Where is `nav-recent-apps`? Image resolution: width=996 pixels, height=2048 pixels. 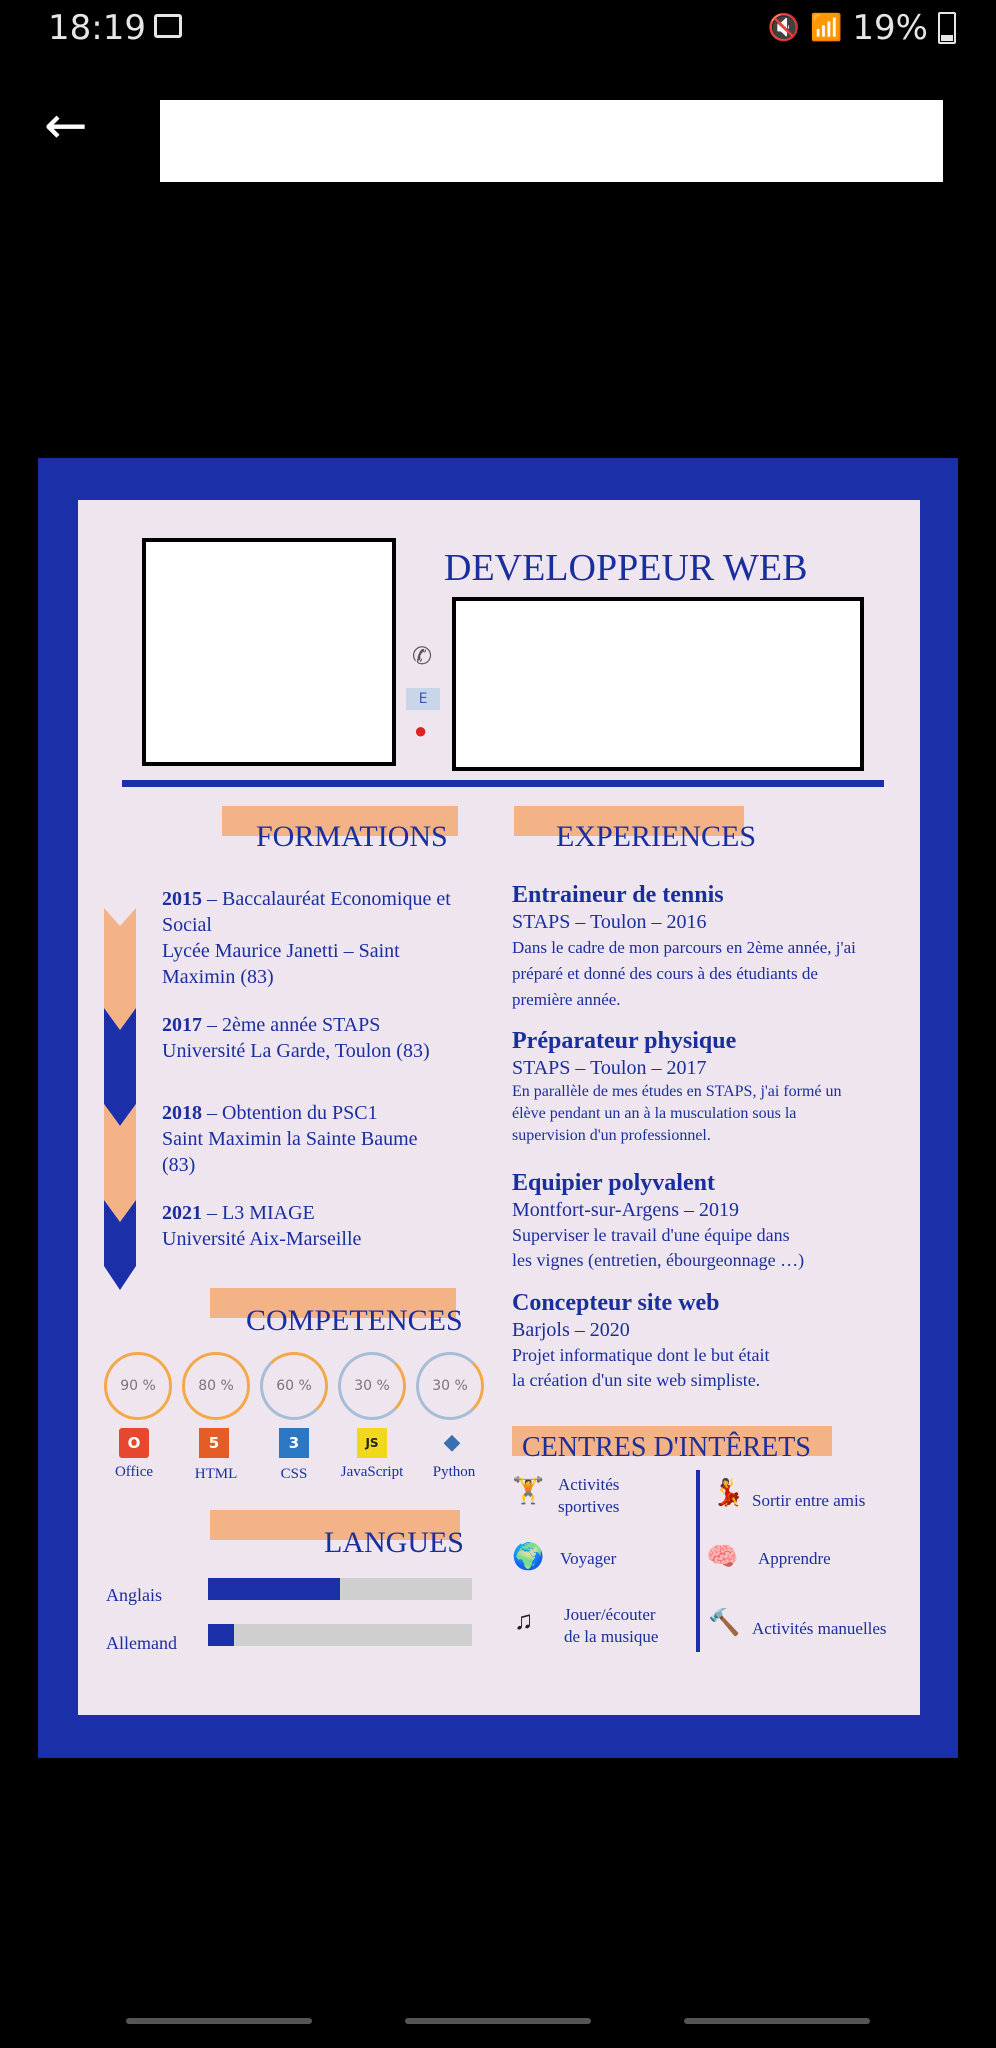
nav-recent-apps is located at coordinates (219, 2021).